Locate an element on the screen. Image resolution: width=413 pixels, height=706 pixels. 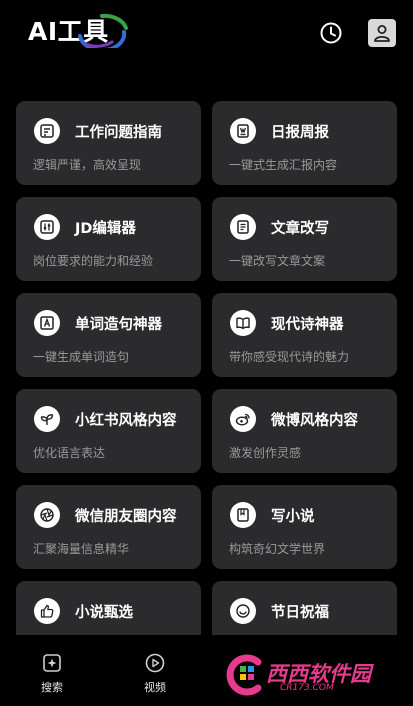
tool-card-desc: 汇聚海量信息精华 is located at coordinates (81, 549).